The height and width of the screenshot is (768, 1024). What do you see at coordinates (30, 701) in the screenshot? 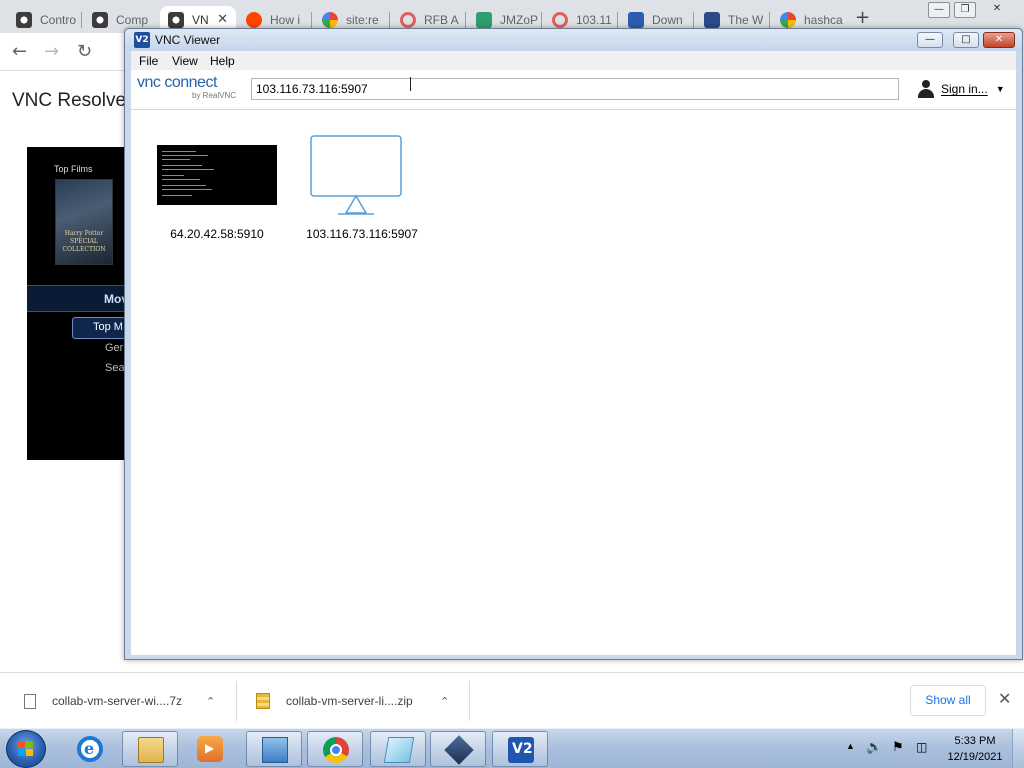
I see `file-icon` at bounding box center [30, 701].